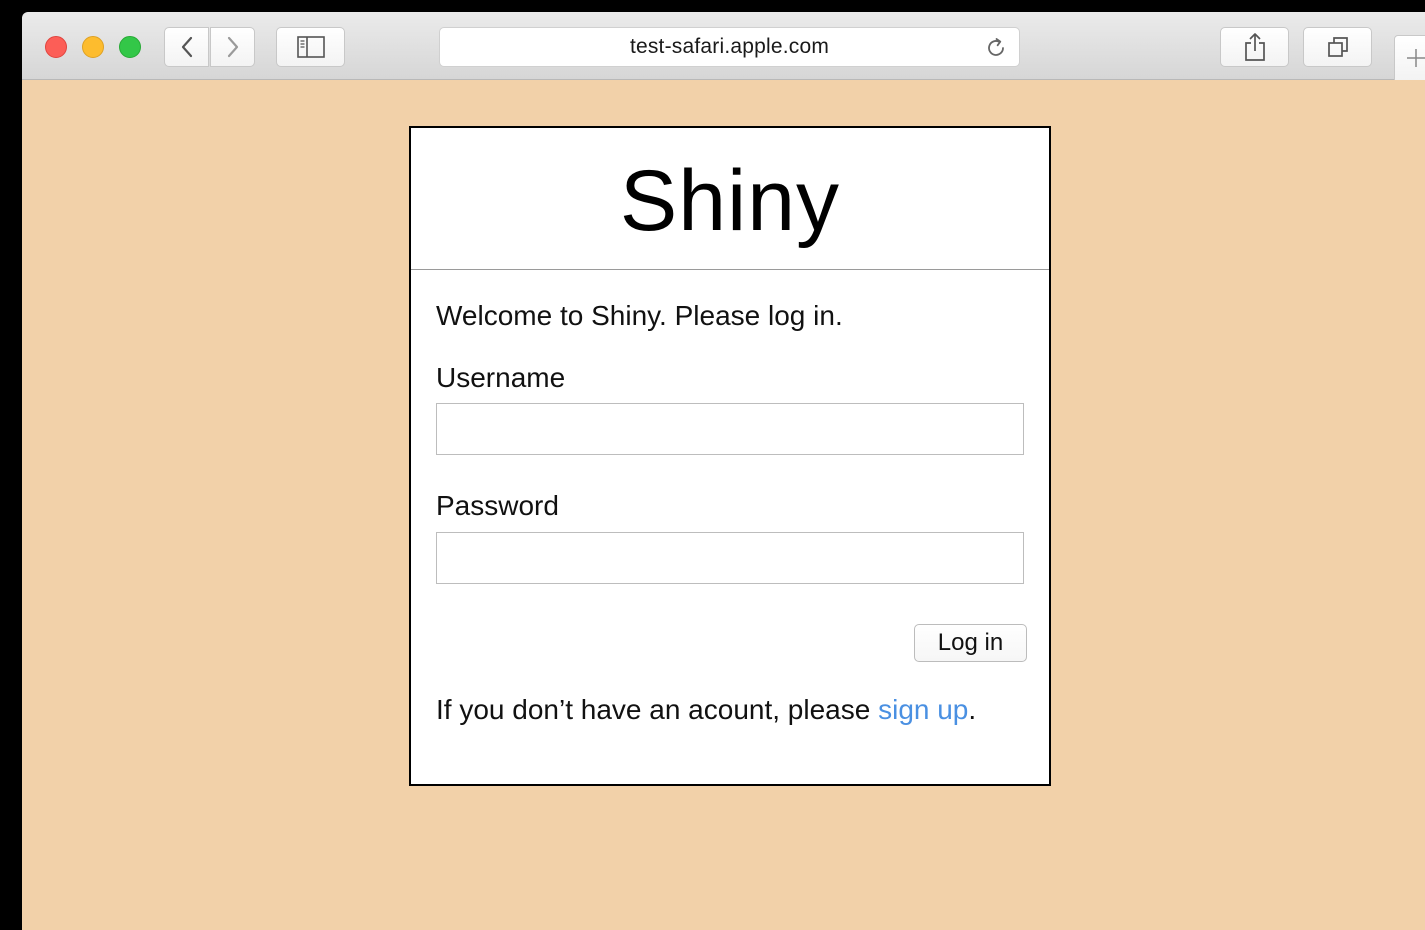 This screenshot has height=930, width=1425. I want to click on back-button, so click(186, 47).